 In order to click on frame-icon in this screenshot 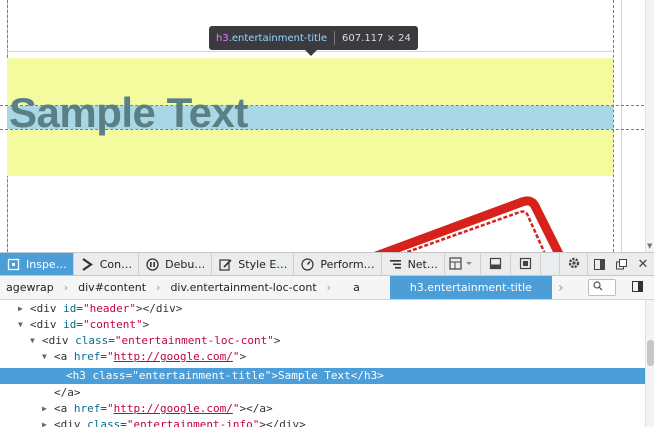, I will do `click(462, 264)`.